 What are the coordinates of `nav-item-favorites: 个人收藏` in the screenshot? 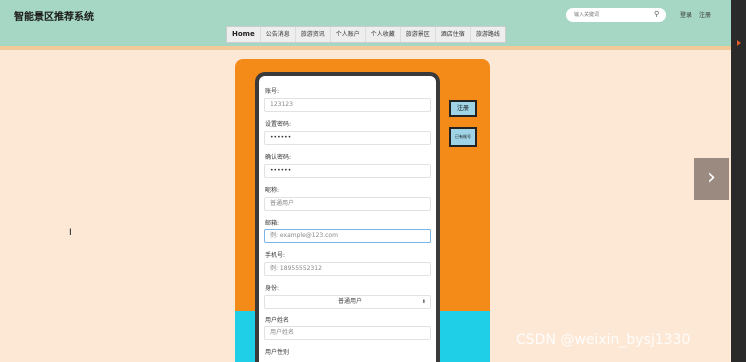 It's located at (383, 34).